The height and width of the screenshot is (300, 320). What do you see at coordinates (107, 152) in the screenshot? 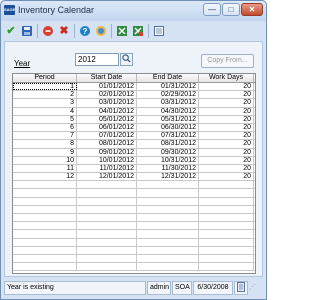
I see `start-date-cell: 09/01/2012` at bounding box center [107, 152].